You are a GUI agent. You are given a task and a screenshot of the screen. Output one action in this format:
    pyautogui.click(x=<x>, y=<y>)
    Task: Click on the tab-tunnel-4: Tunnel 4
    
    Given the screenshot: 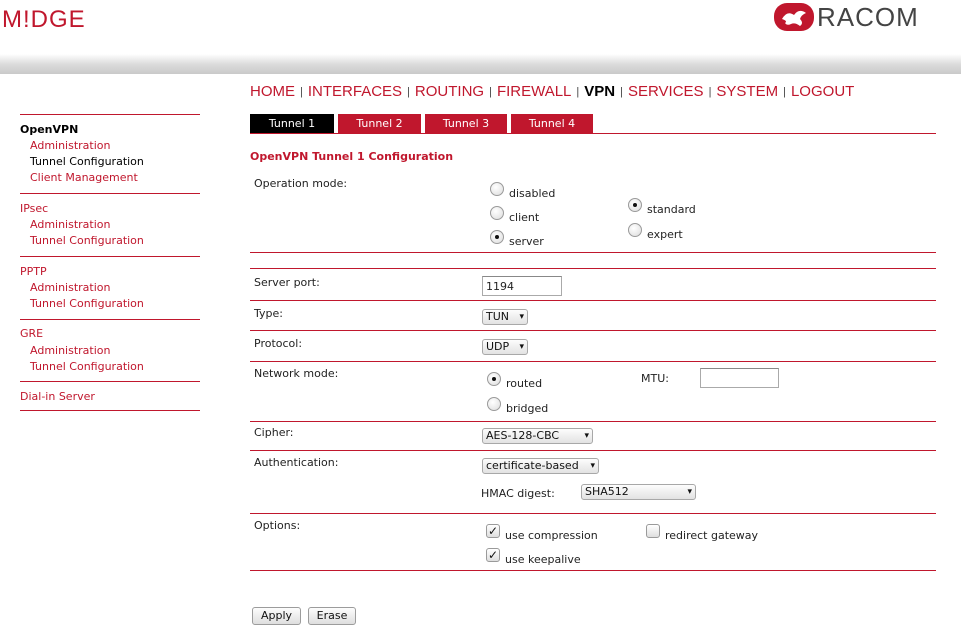 What is the action you would take?
    pyautogui.click(x=552, y=123)
    